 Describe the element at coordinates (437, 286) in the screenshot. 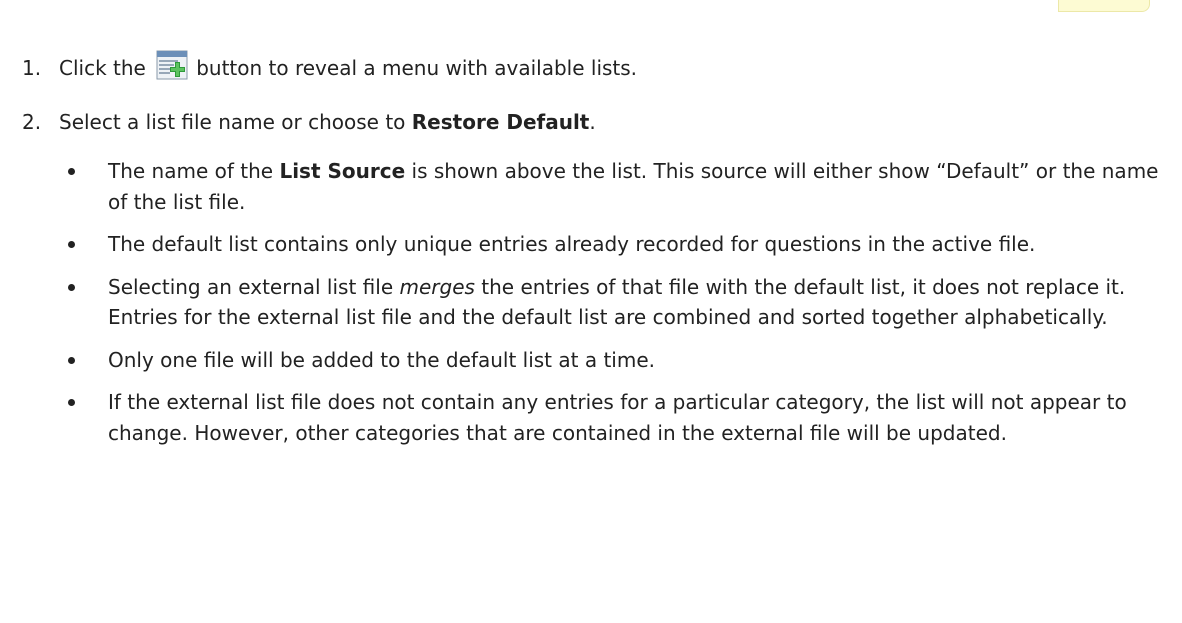

I see `merges-term: merges` at that location.